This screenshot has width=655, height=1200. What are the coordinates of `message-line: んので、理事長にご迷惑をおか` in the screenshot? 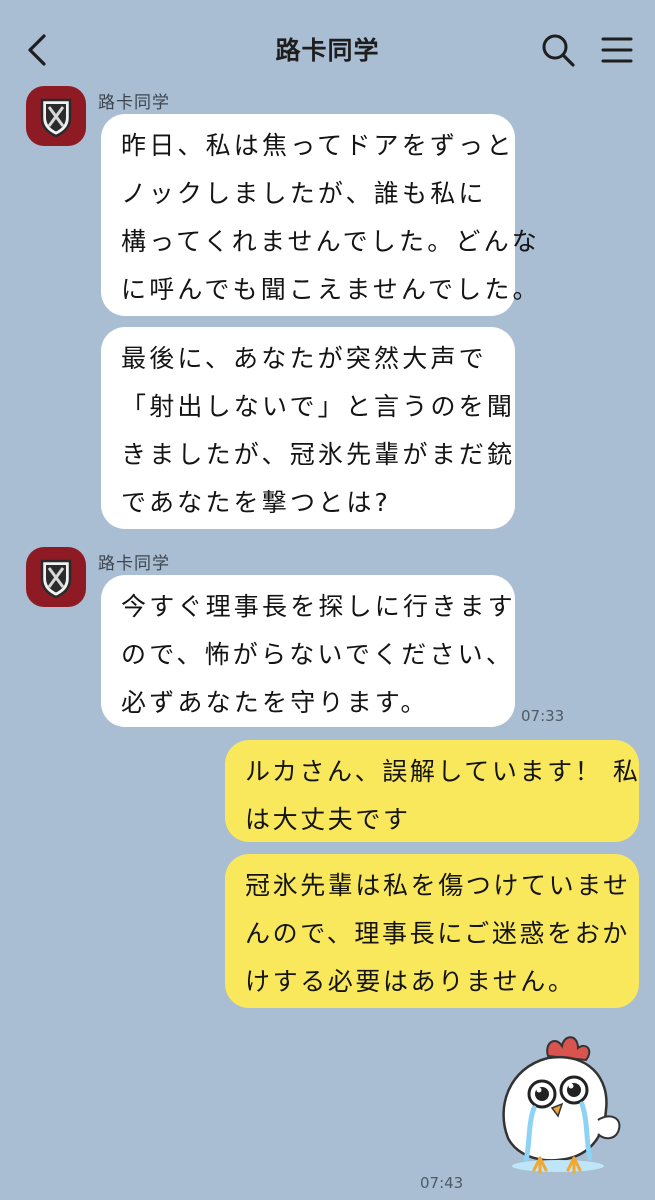 It's located at (437, 933).